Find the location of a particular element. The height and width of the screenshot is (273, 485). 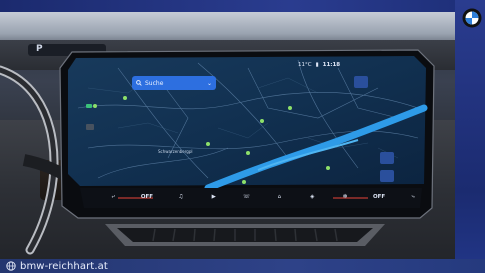

seat-right-icon: ⤷ is located at coordinates (413, 197).